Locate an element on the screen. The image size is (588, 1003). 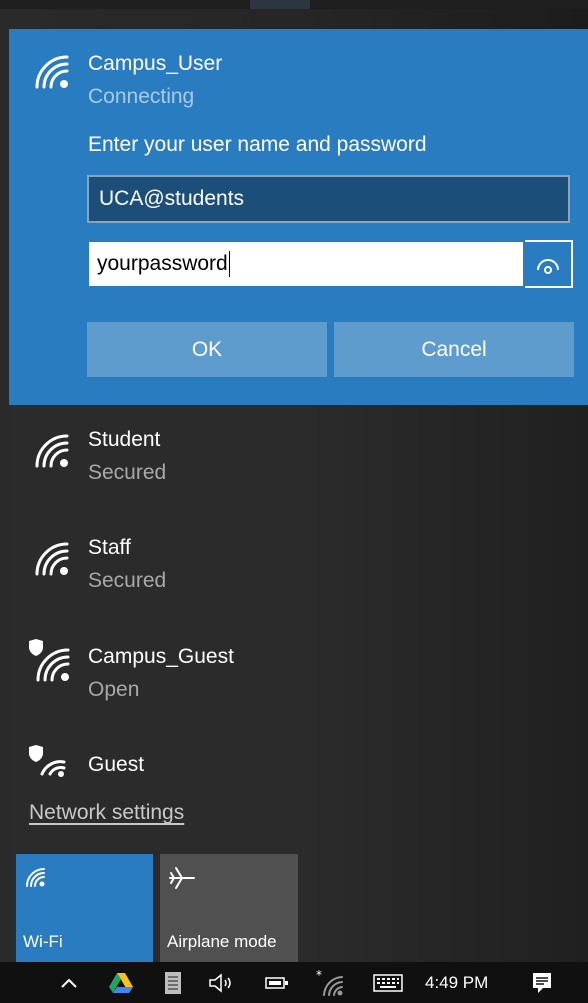
airplane-icon is located at coordinates (182, 878).